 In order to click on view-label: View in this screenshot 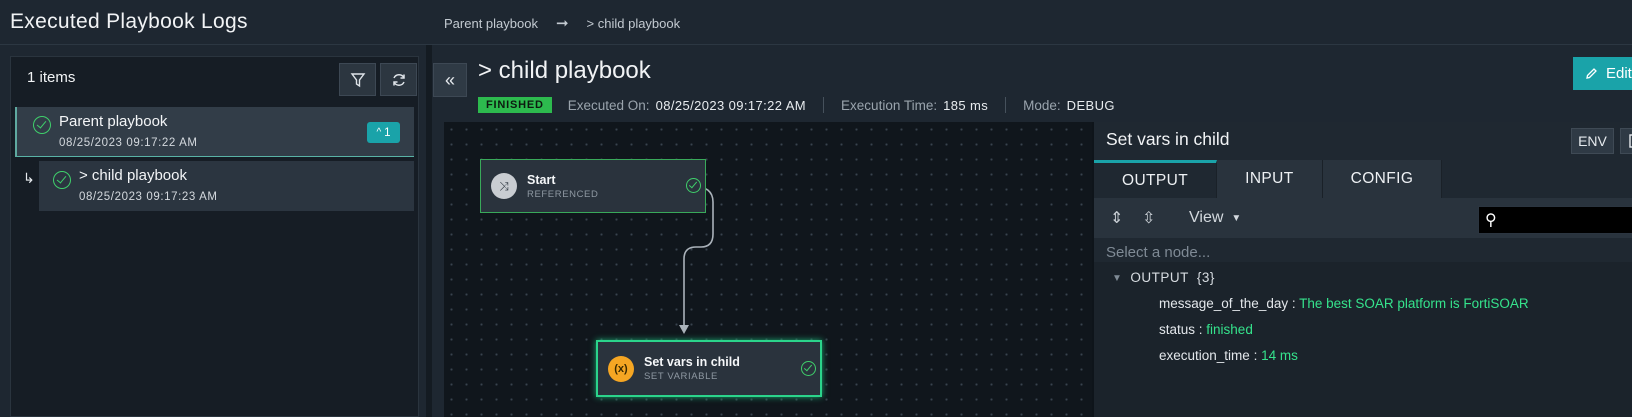, I will do `click(1206, 217)`.